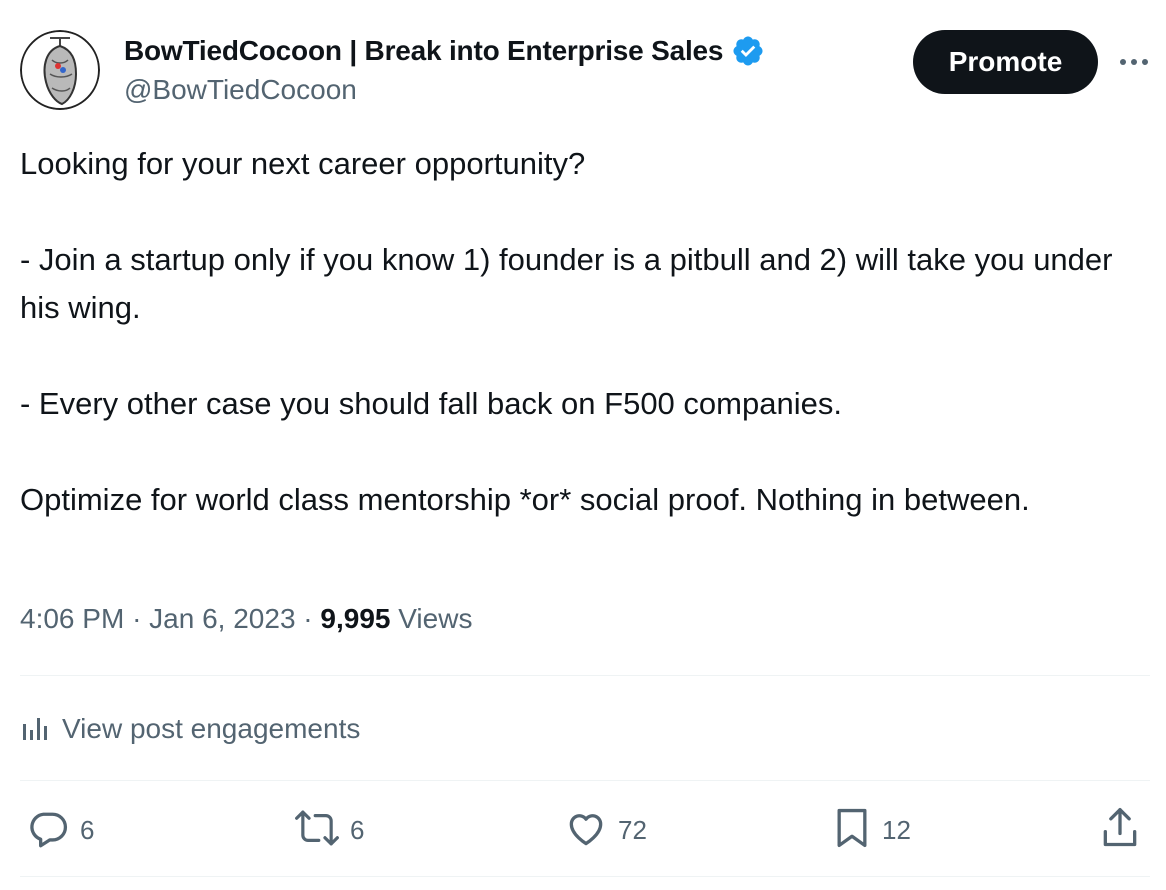 The height and width of the screenshot is (890, 1166). What do you see at coordinates (87, 829) in the screenshot?
I see `reply-count: 6` at bounding box center [87, 829].